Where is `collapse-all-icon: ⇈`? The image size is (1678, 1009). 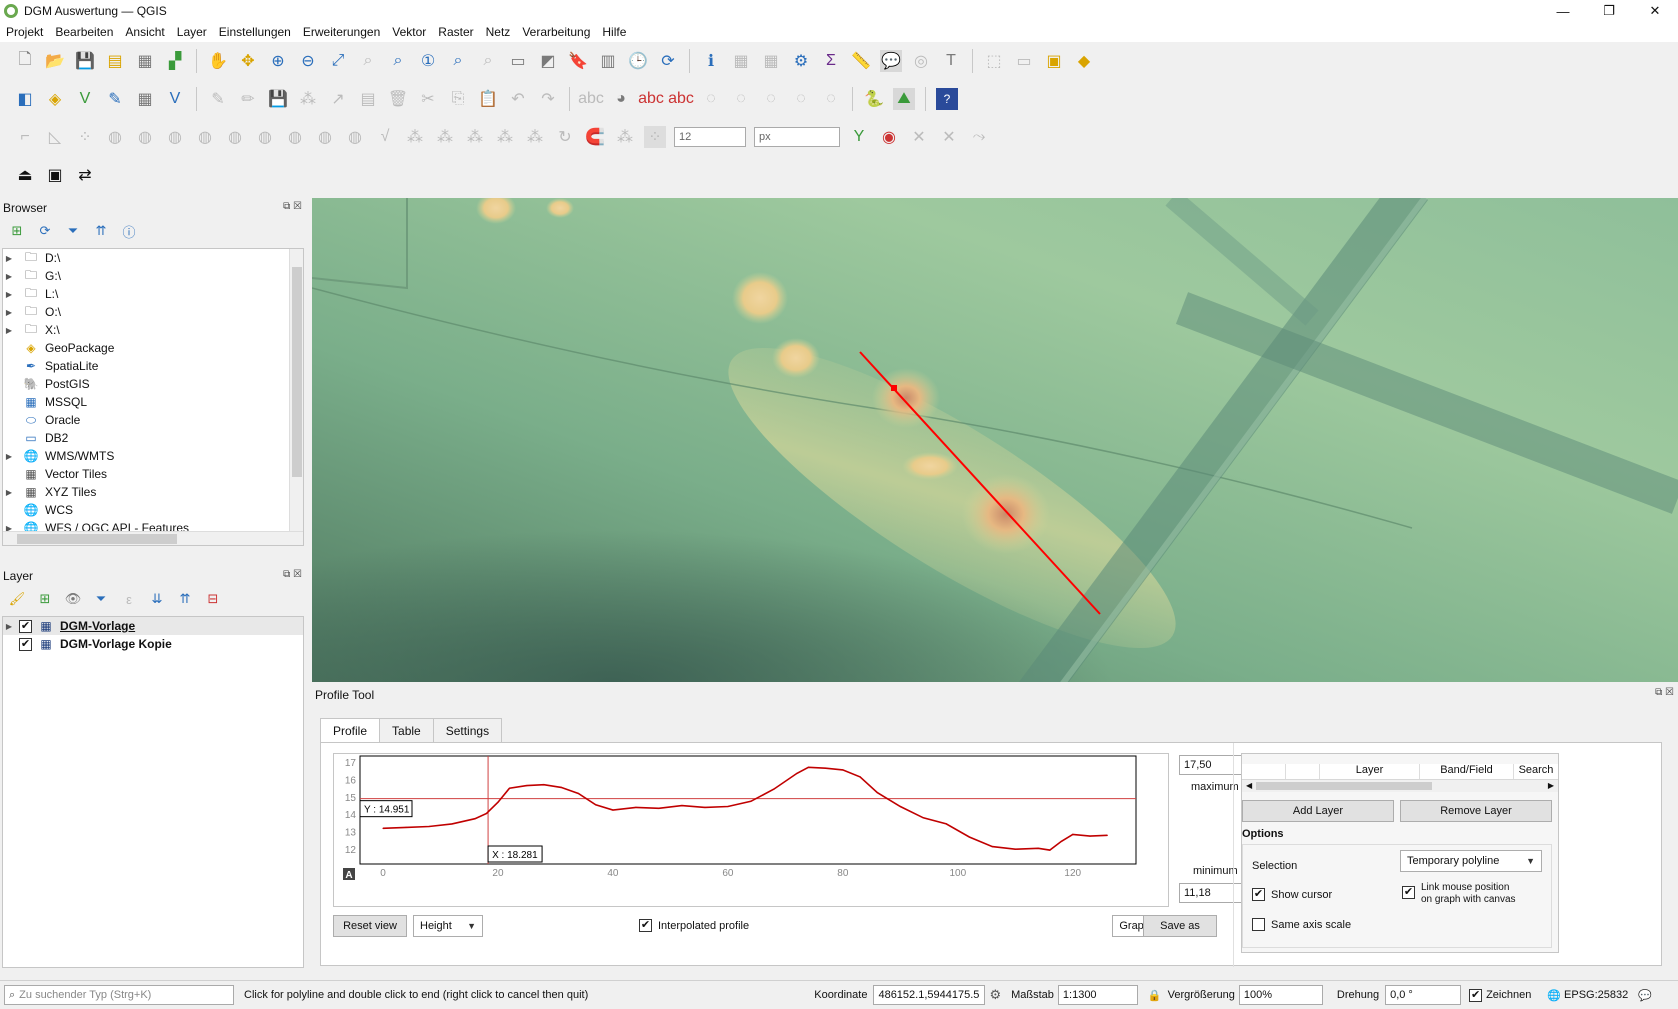 collapse-all-icon: ⇈ is located at coordinates (101, 231).